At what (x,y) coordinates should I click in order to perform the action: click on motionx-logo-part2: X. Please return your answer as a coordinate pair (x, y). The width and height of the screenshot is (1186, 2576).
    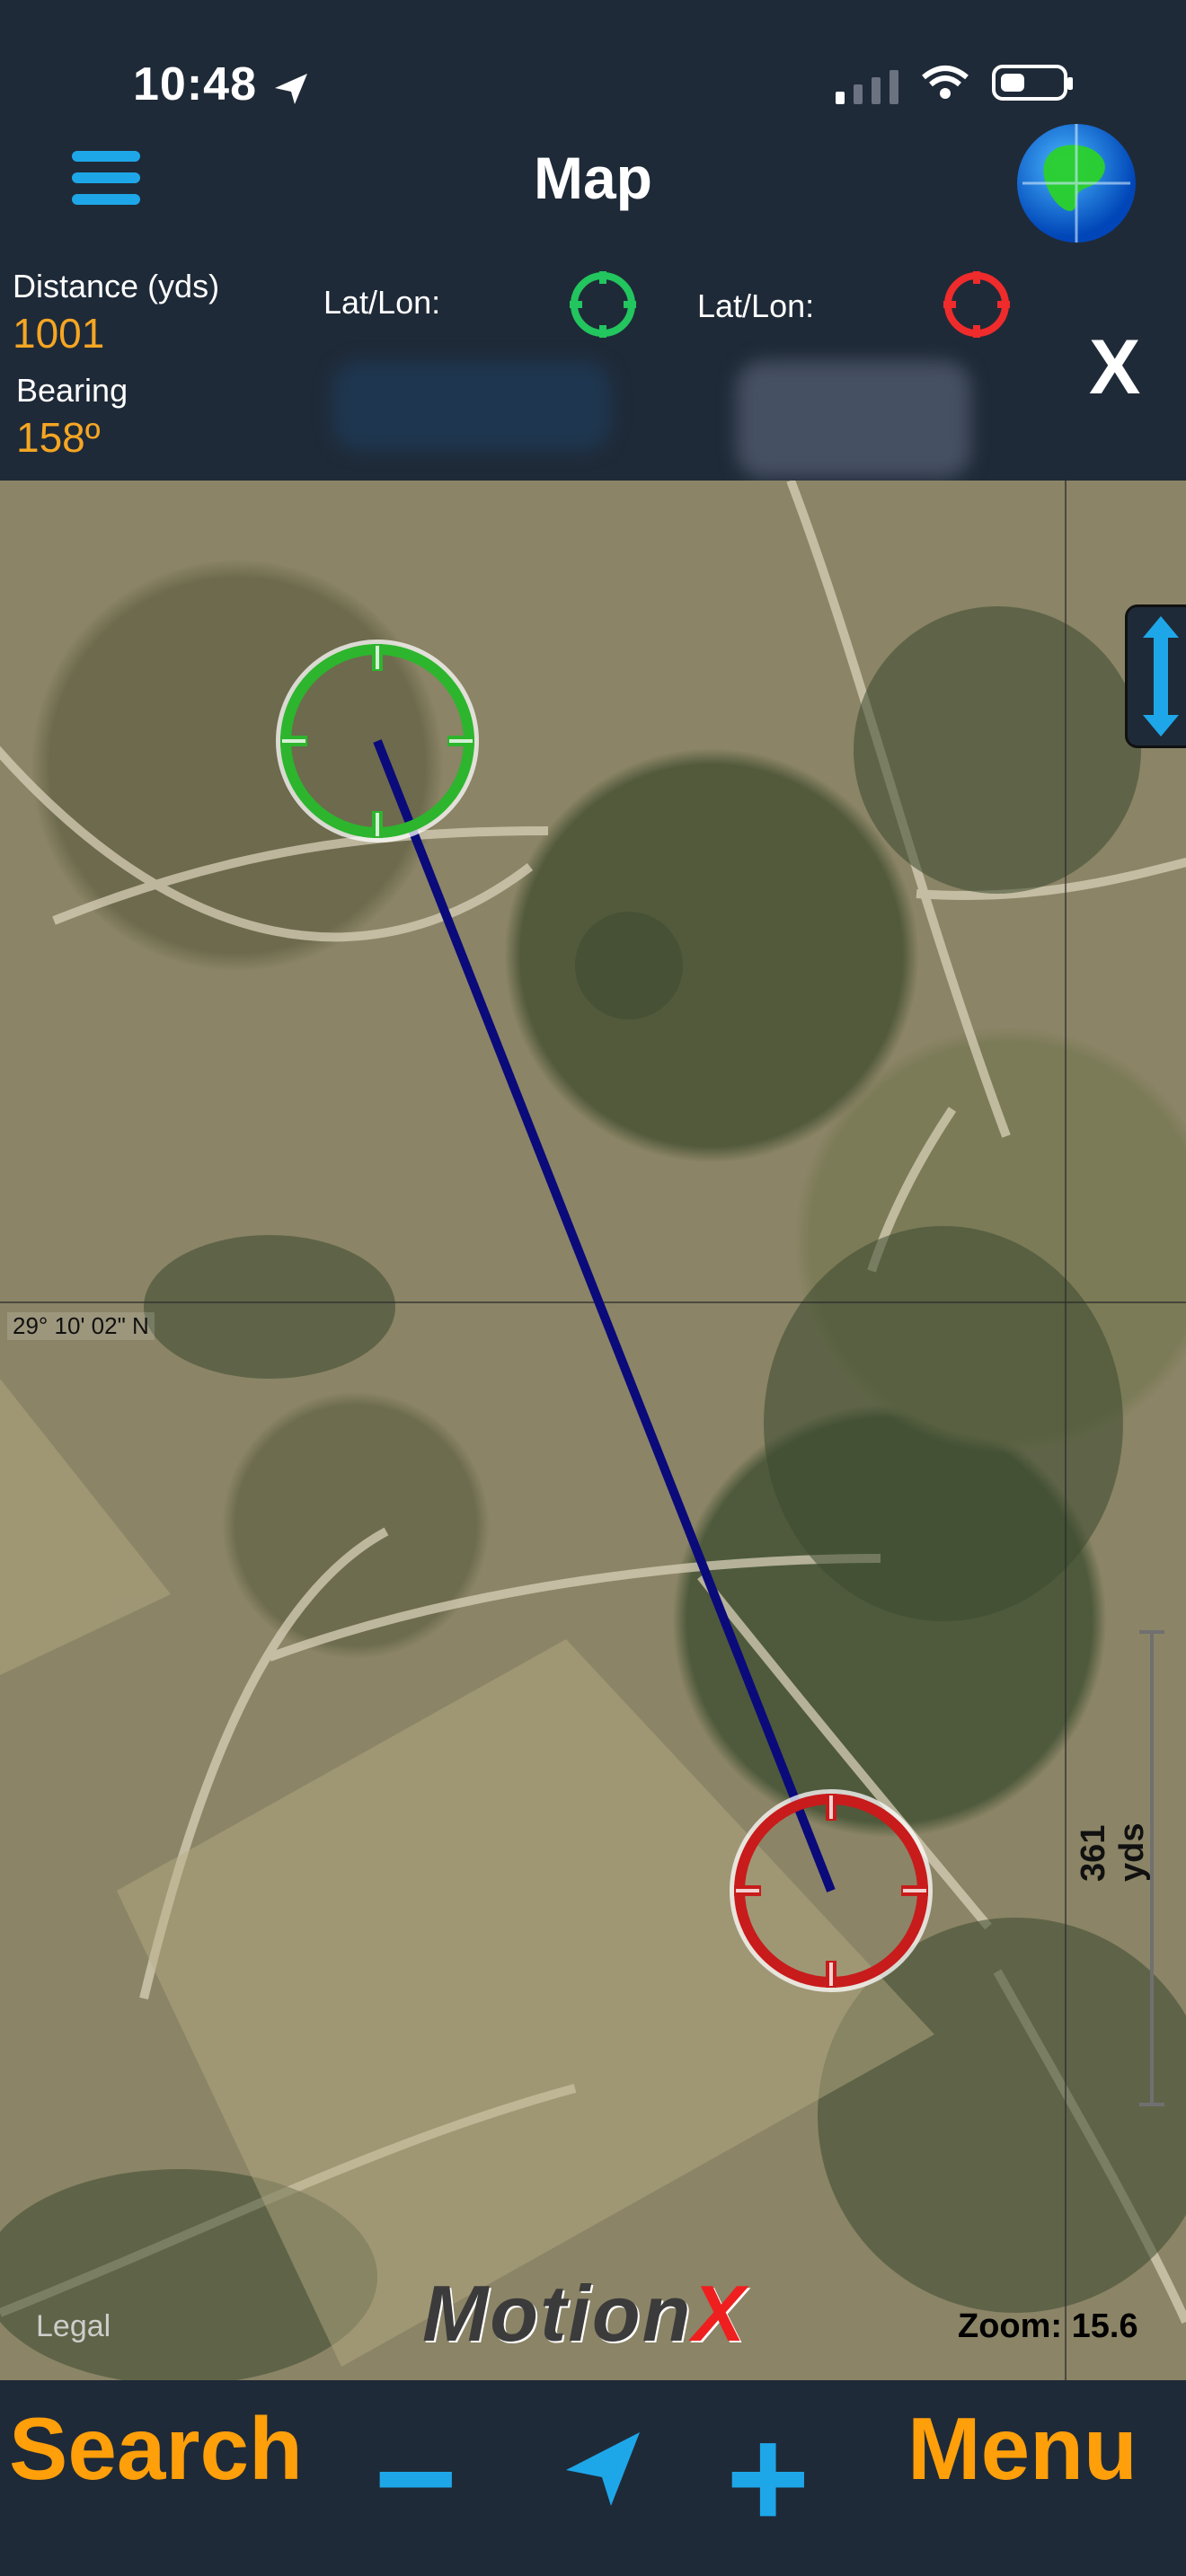
    Looking at the image, I should click on (720, 2313).